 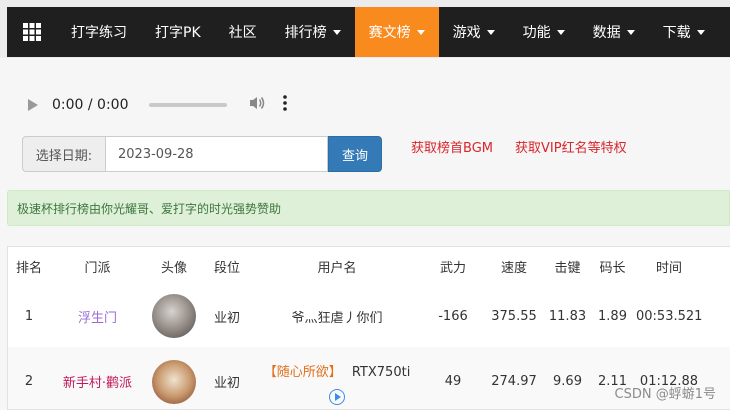 What do you see at coordinates (226, 268) in the screenshot?
I see `header-tier: 段位` at bounding box center [226, 268].